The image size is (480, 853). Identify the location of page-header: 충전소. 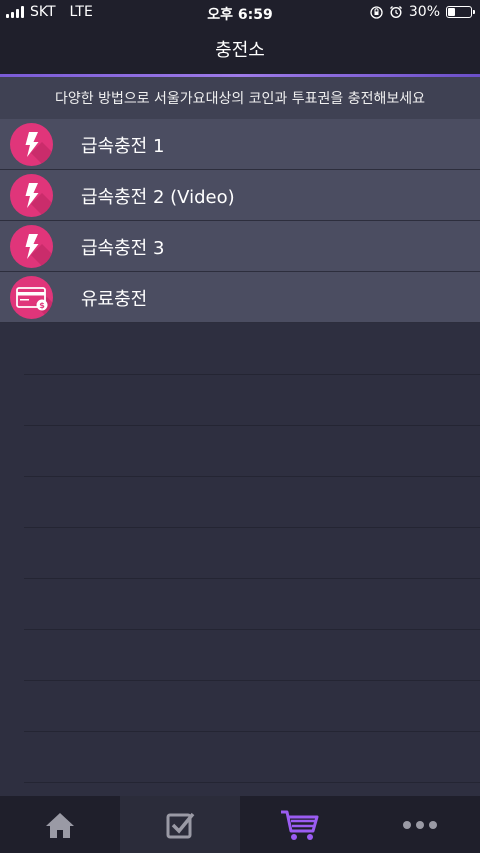
(240, 49).